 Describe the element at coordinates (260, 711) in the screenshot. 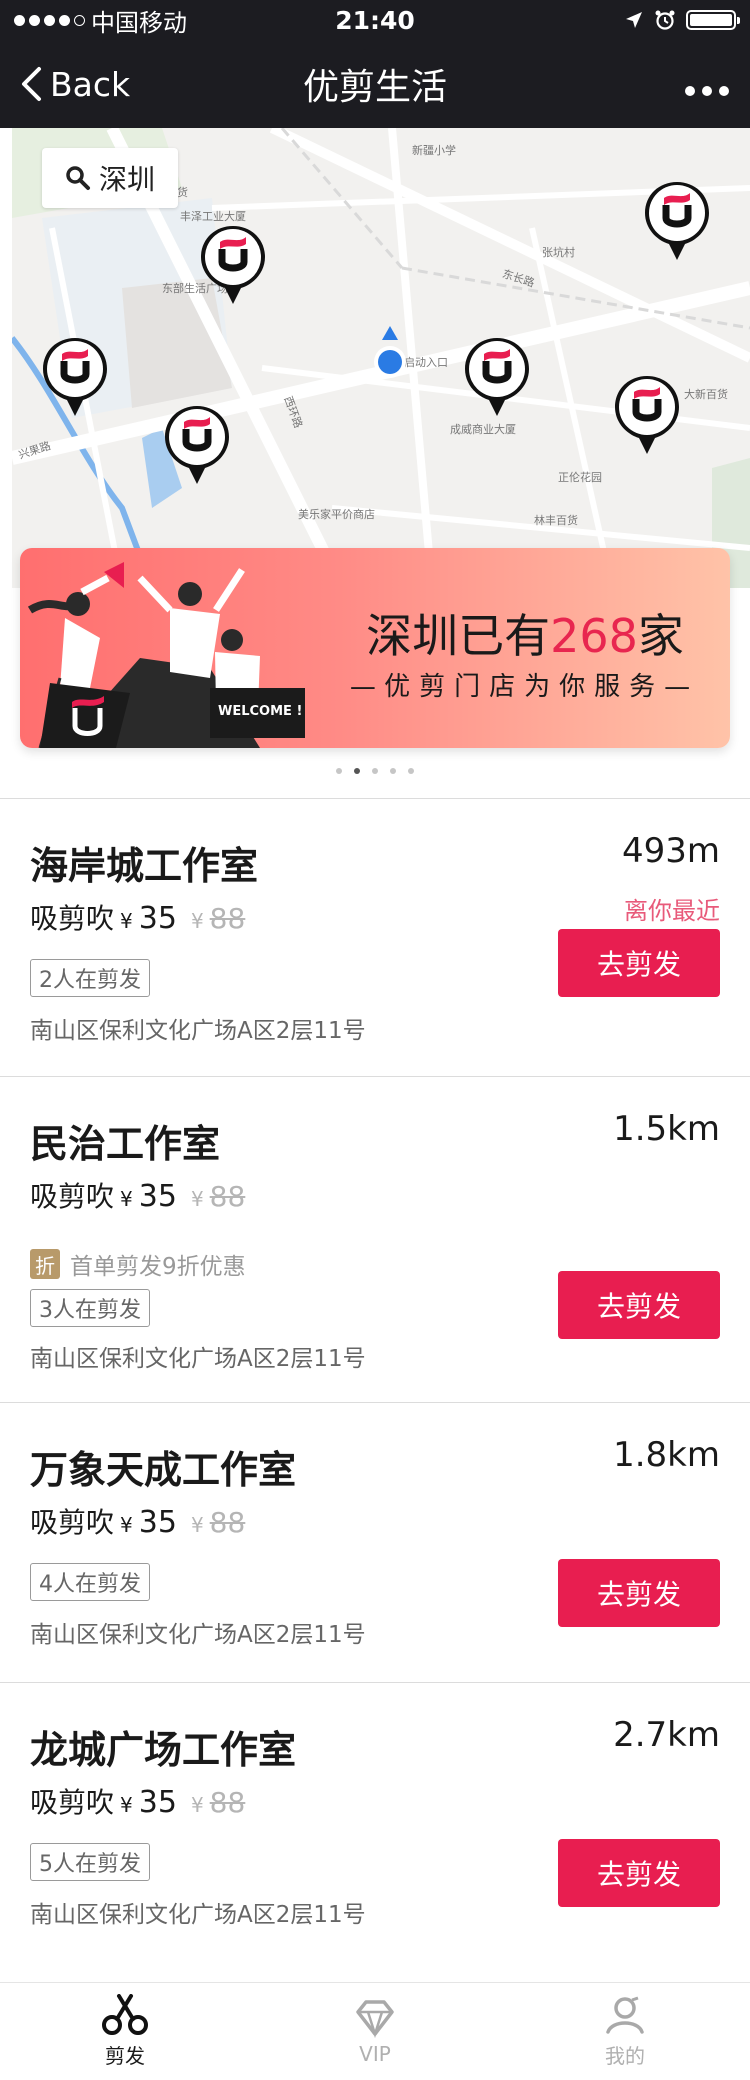

I see `welcome-sign-text: WELCOME !` at that location.